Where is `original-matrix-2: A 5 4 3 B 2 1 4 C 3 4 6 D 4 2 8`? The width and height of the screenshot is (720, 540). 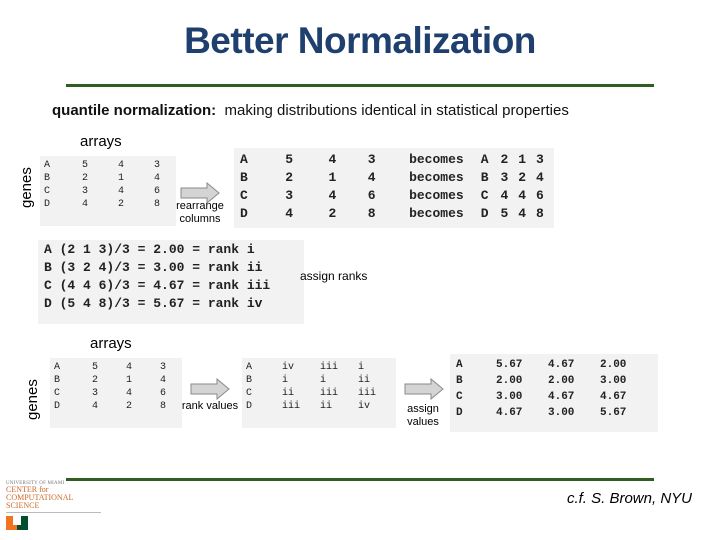
original-matrix-2: A 5 4 3 B 2 1 4 C 3 4 6 D 4 2 8 is located at coordinates (116, 393).